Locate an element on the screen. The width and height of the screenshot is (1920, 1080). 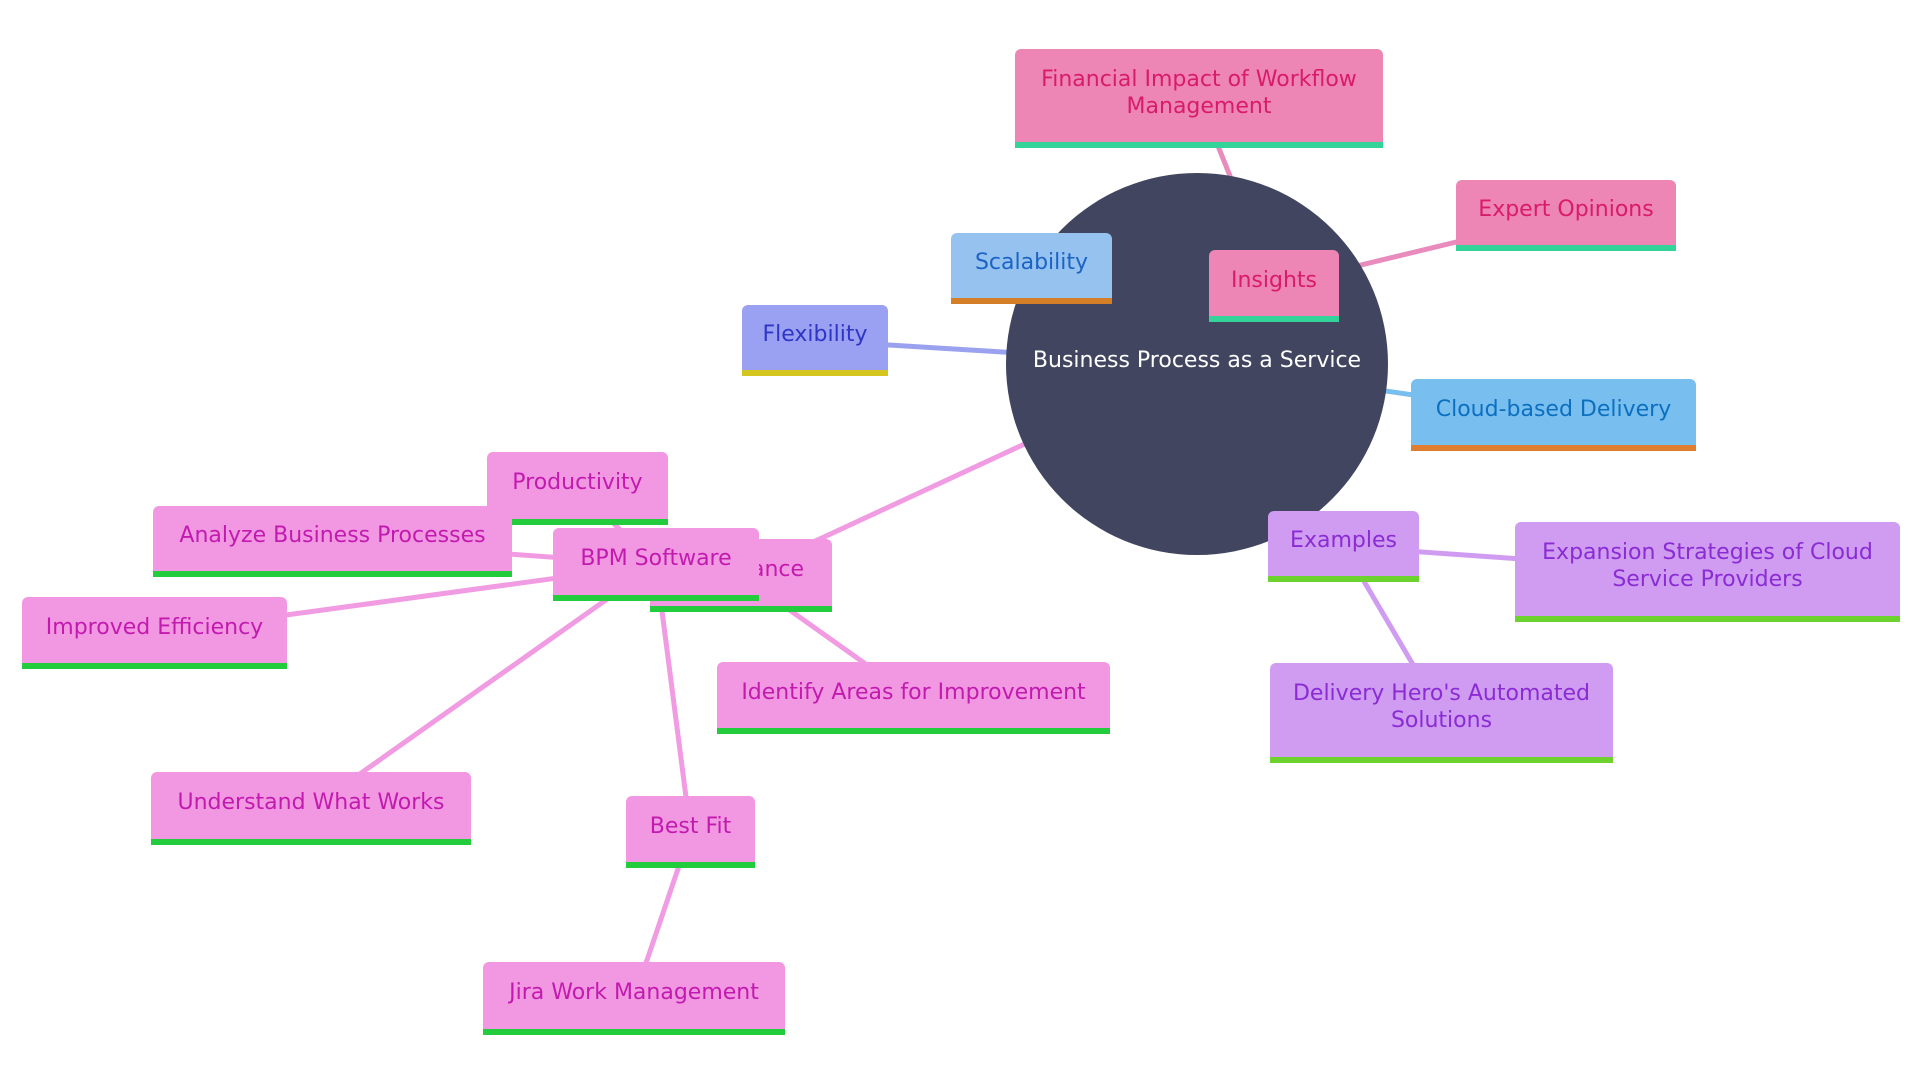
node-label: Scalability is located at coordinates (1031, 262).